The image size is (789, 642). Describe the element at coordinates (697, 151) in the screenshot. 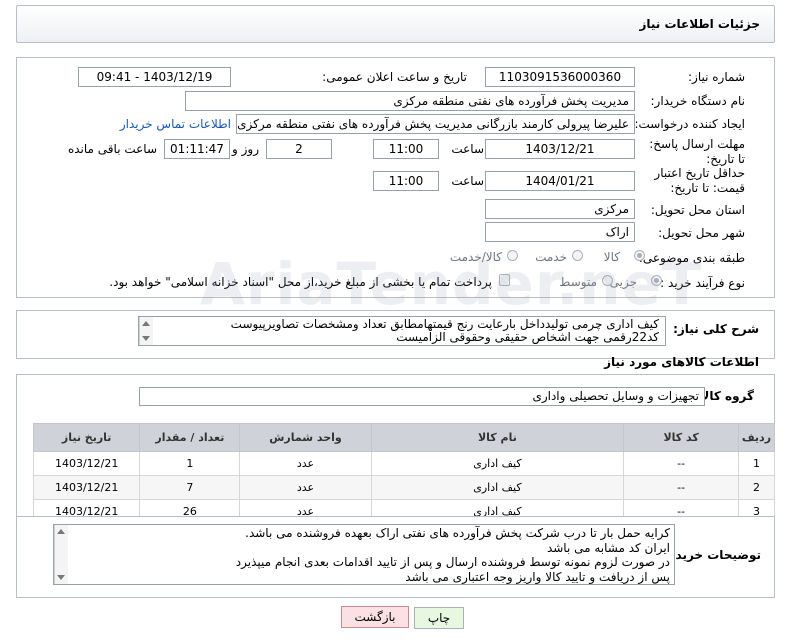

I see `deadline-label: مهلت ارسال پاسخ: تا تاریخ:` at that location.